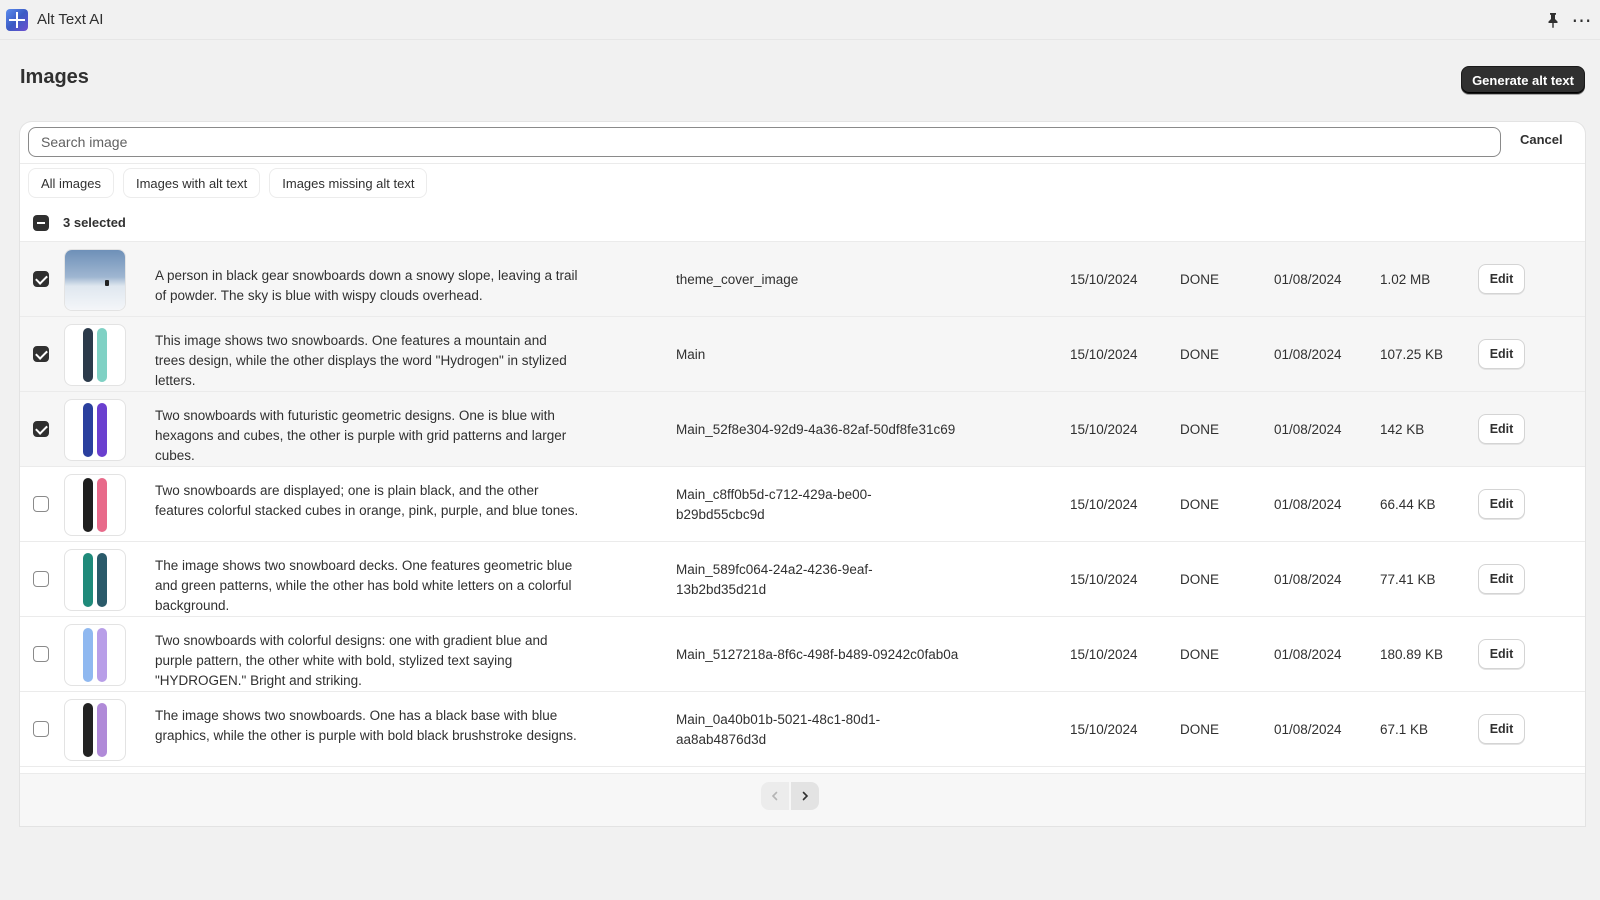  I want to click on search-row: Cancel, so click(802, 143).